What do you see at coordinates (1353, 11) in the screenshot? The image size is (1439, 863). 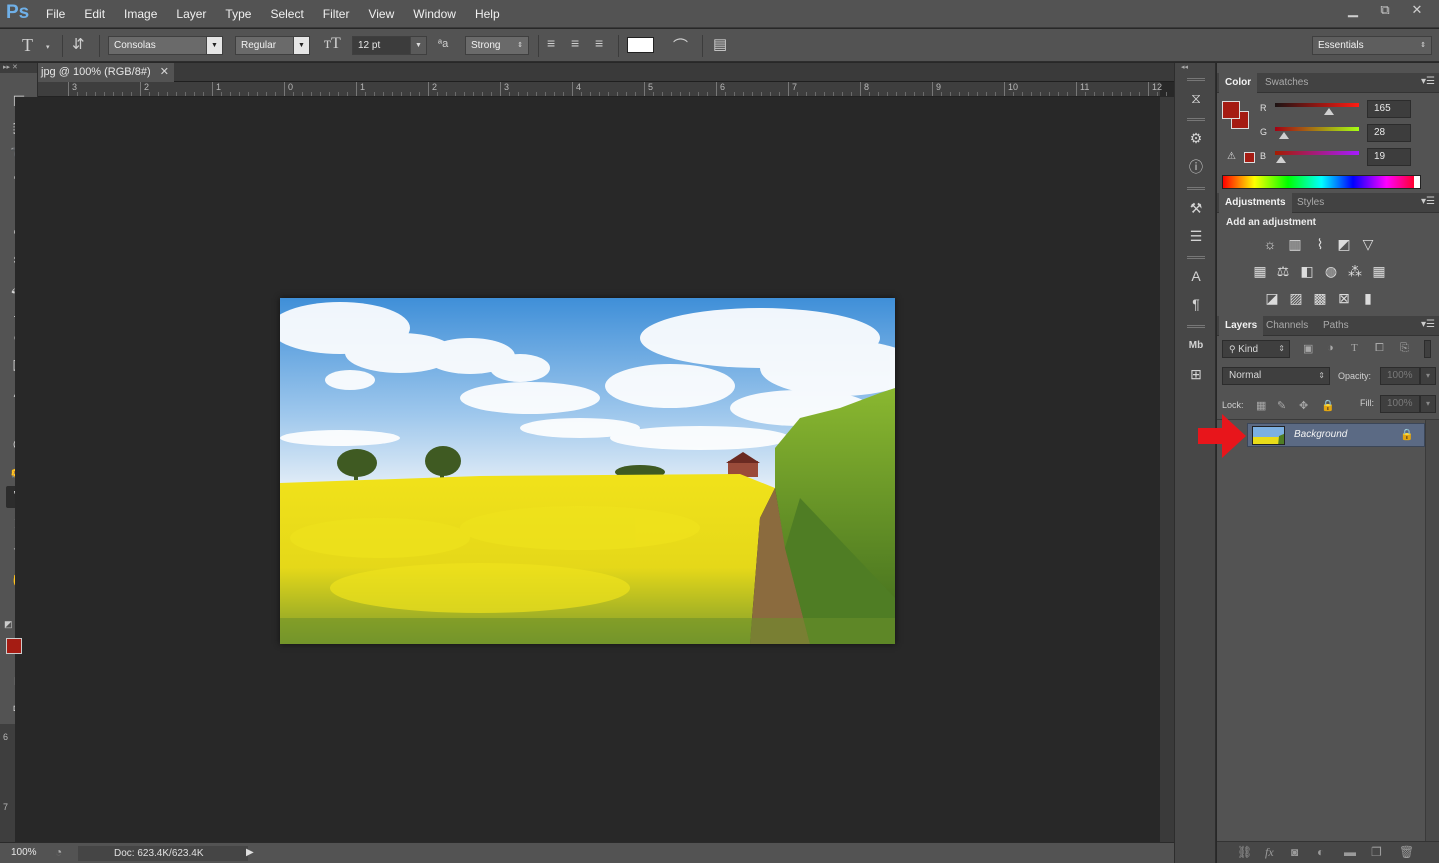 I see `minimize-icon: ▁` at bounding box center [1353, 11].